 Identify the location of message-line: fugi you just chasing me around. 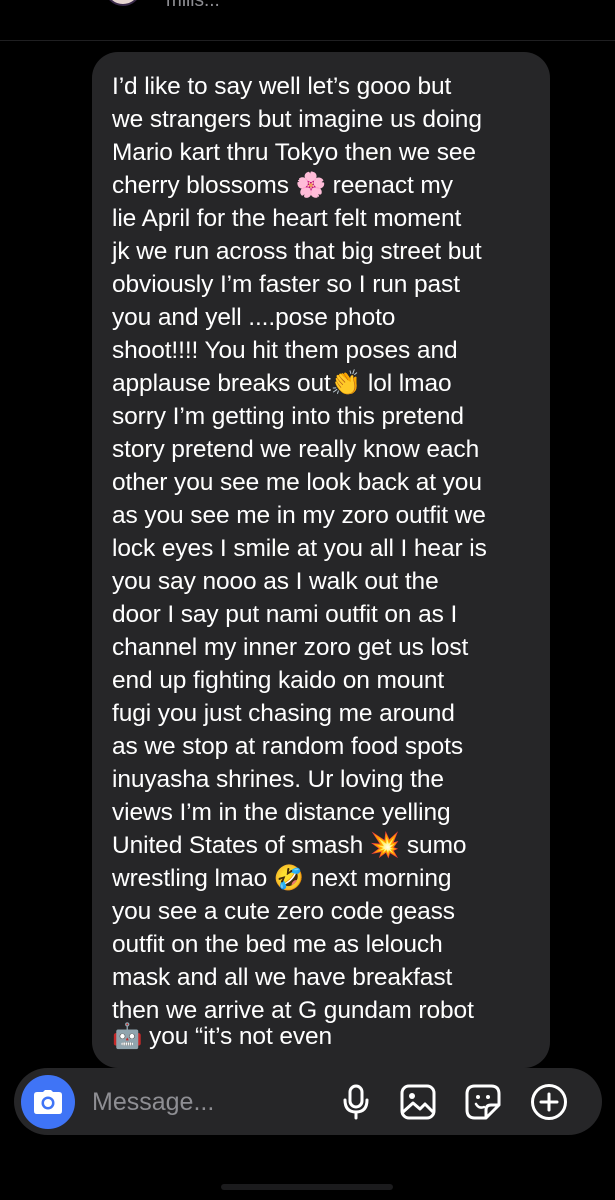
(283, 713).